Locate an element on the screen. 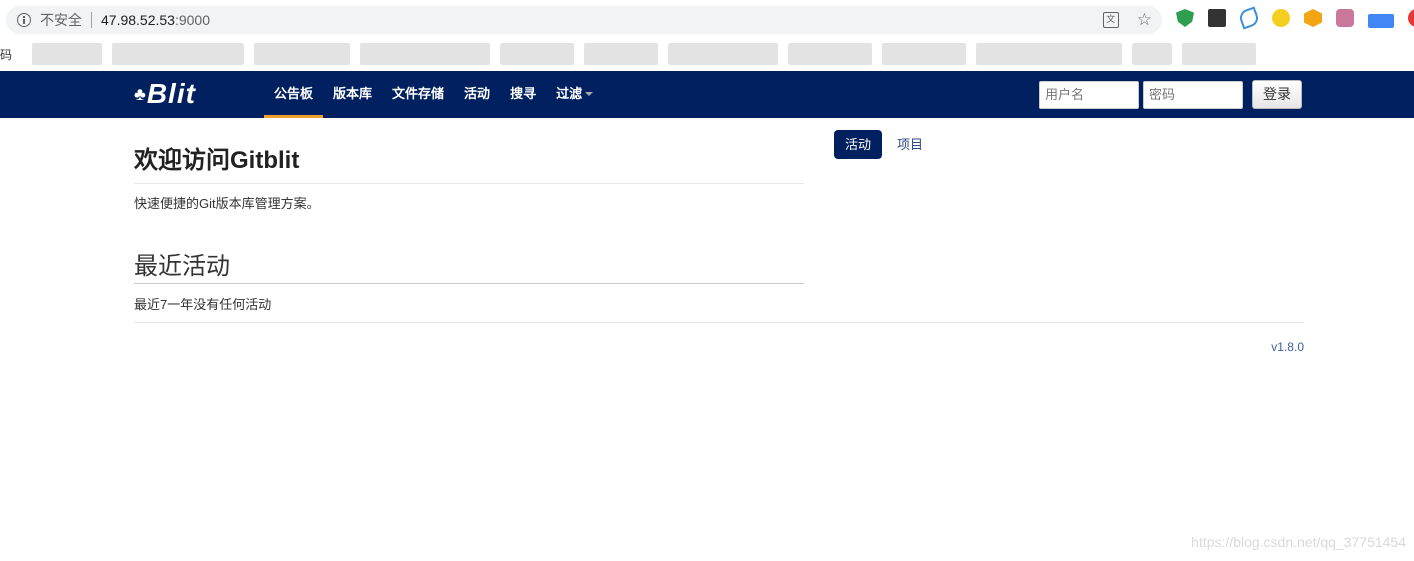 The height and width of the screenshot is (561, 1414). bookmarks-bar: 码 is located at coordinates (707, 54).